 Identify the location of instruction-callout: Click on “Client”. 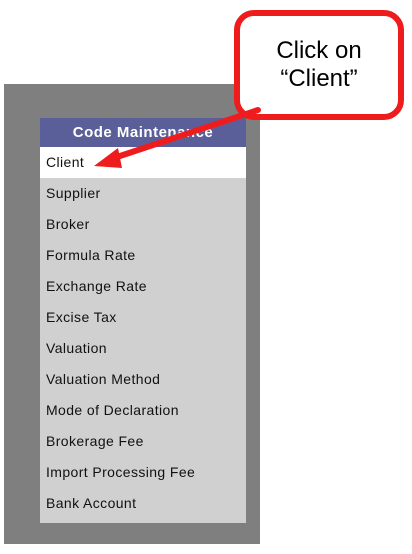
(319, 65).